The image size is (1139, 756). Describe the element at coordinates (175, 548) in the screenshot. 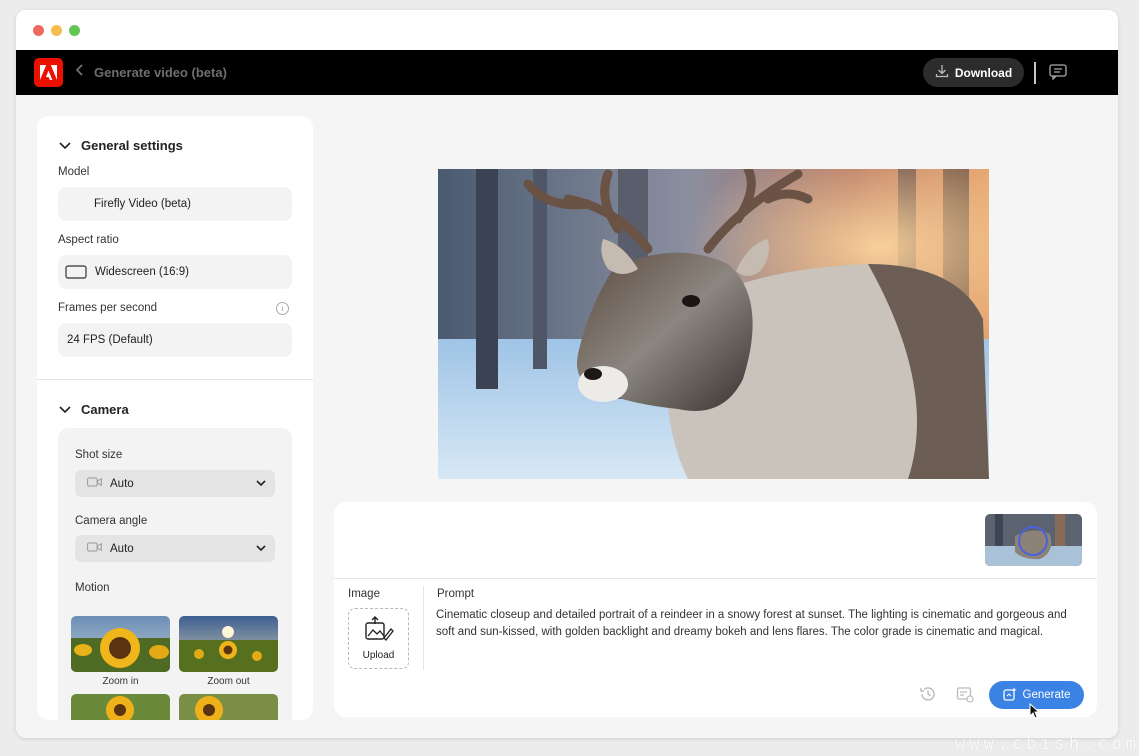

I see `camera-angle-select: Auto` at that location.